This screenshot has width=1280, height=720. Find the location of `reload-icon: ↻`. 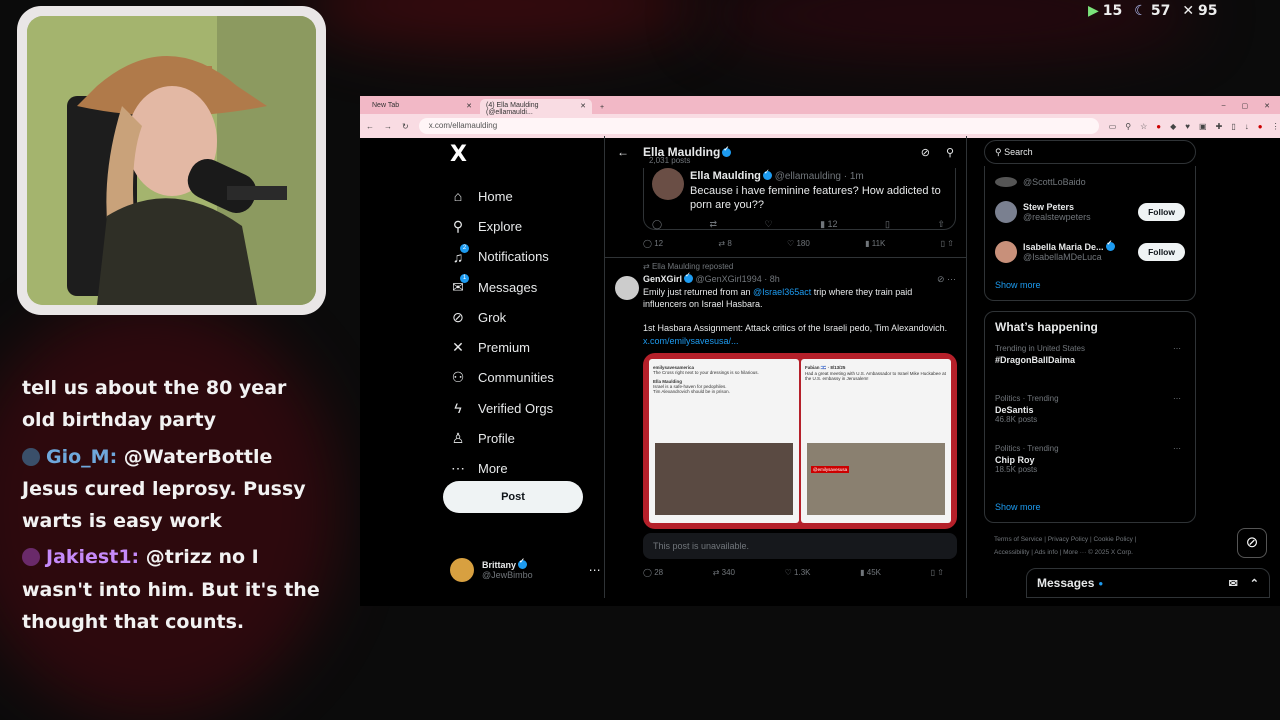

reload-icon: ↻ is located at coordinates (405, 126).